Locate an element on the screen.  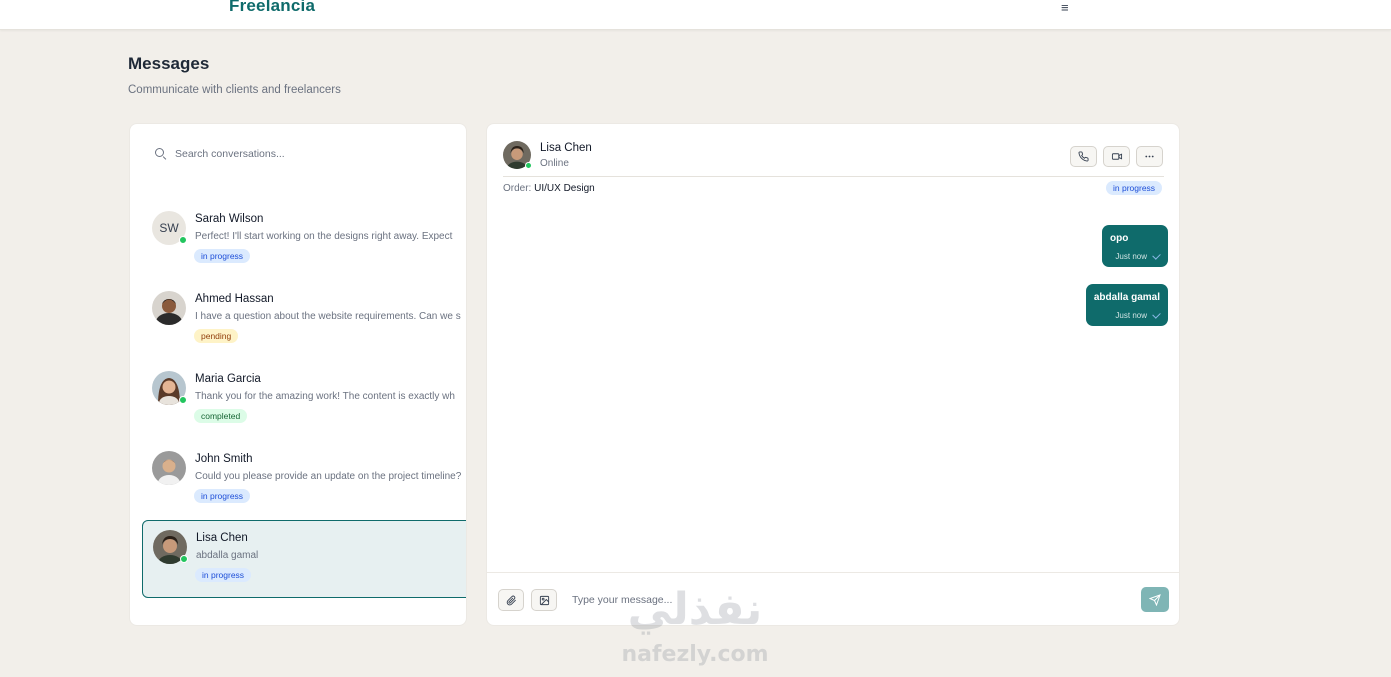
status-badge: completed is located at coordinates (221, 416).